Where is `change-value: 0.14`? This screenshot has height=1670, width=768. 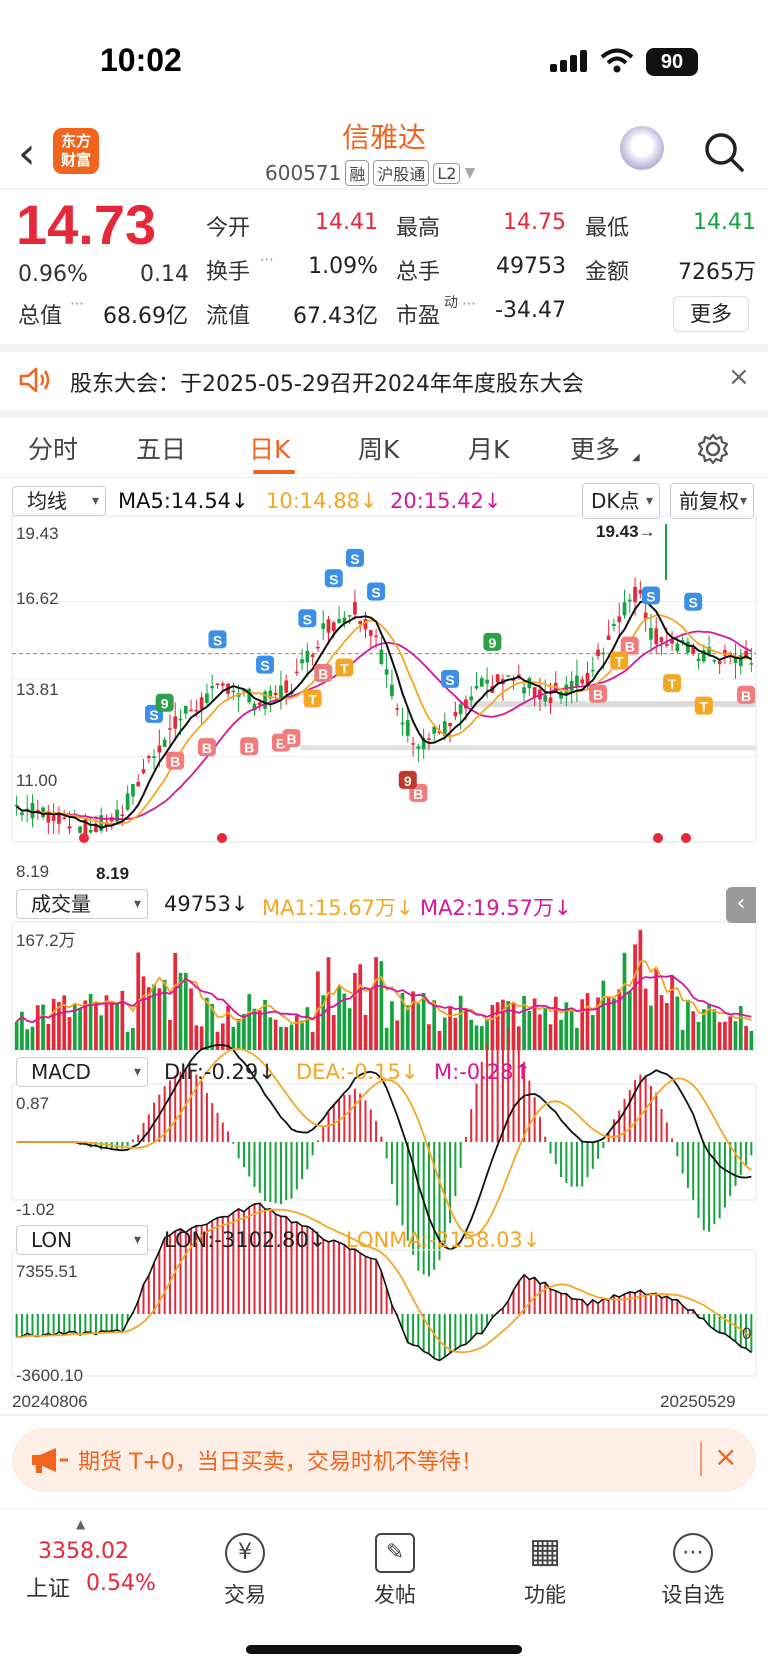 change-value: 0.14 is located at coordinates (164, 274).